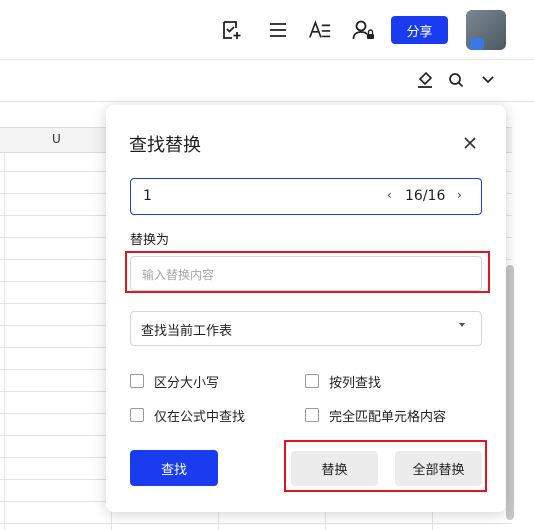 The width and height of the screenshot is (534, 530). Describe the element at coordinates (200, 417) in the screenshot. I see `option-label: 仅在公式中查找` at that location.